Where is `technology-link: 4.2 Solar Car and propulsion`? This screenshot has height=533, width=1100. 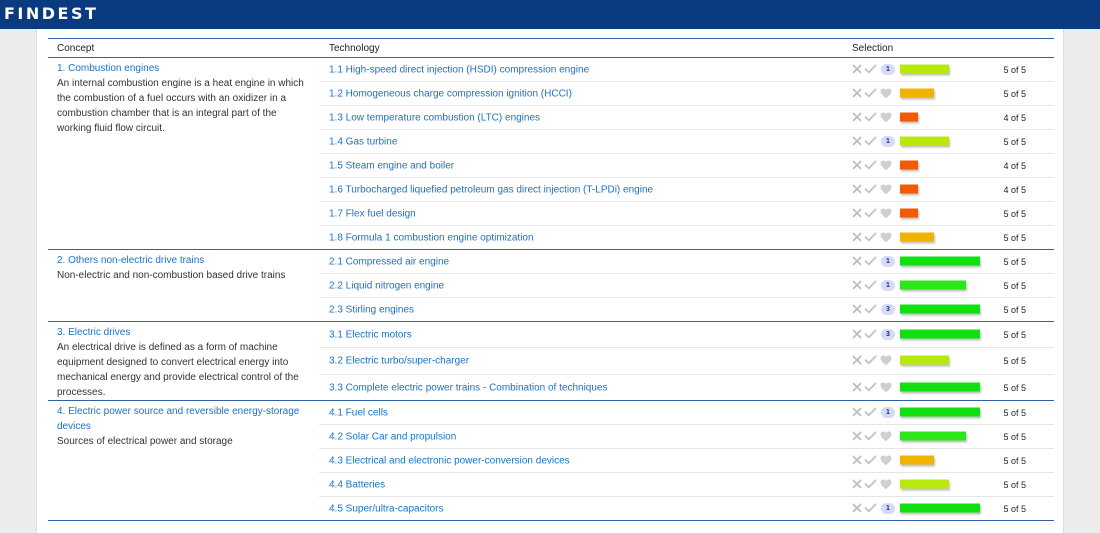
technology-link: 4.2 Solar Car and propulsion is located at coordinates (392, 436).